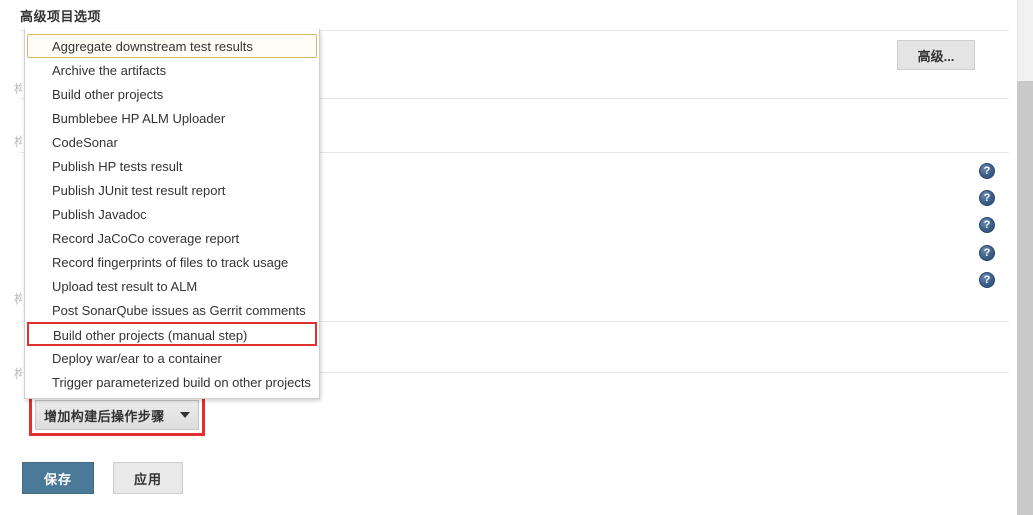 This screenshot has width=1033, height=515. I want to click on menu-item: Deploy war/ear to a container, so click(172, 358).